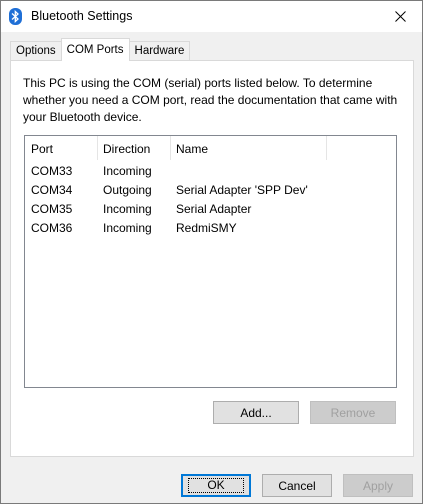 The image size is (423, 504). Describe the element at coordinates (159, 51) in the screenshot. I see `tab-hardware: Hardware` at that location.